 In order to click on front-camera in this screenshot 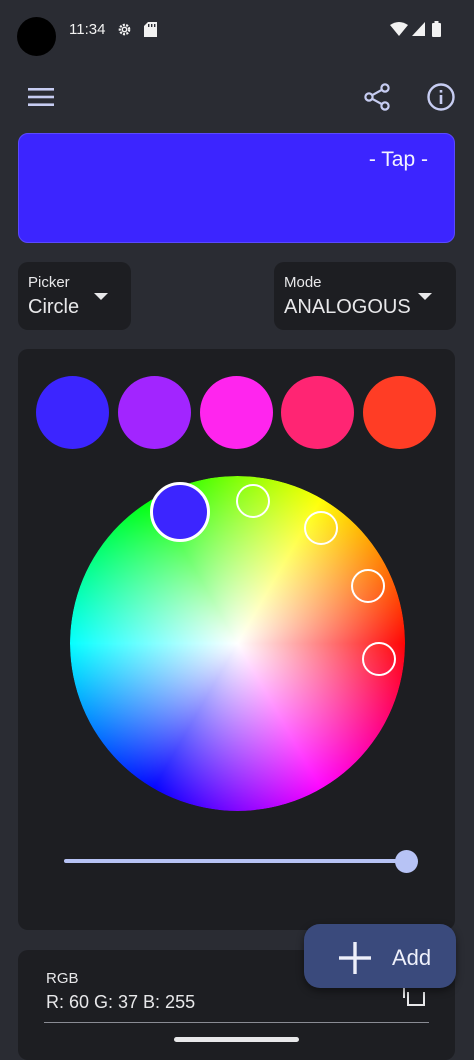, I will do `click(36, 36)`.